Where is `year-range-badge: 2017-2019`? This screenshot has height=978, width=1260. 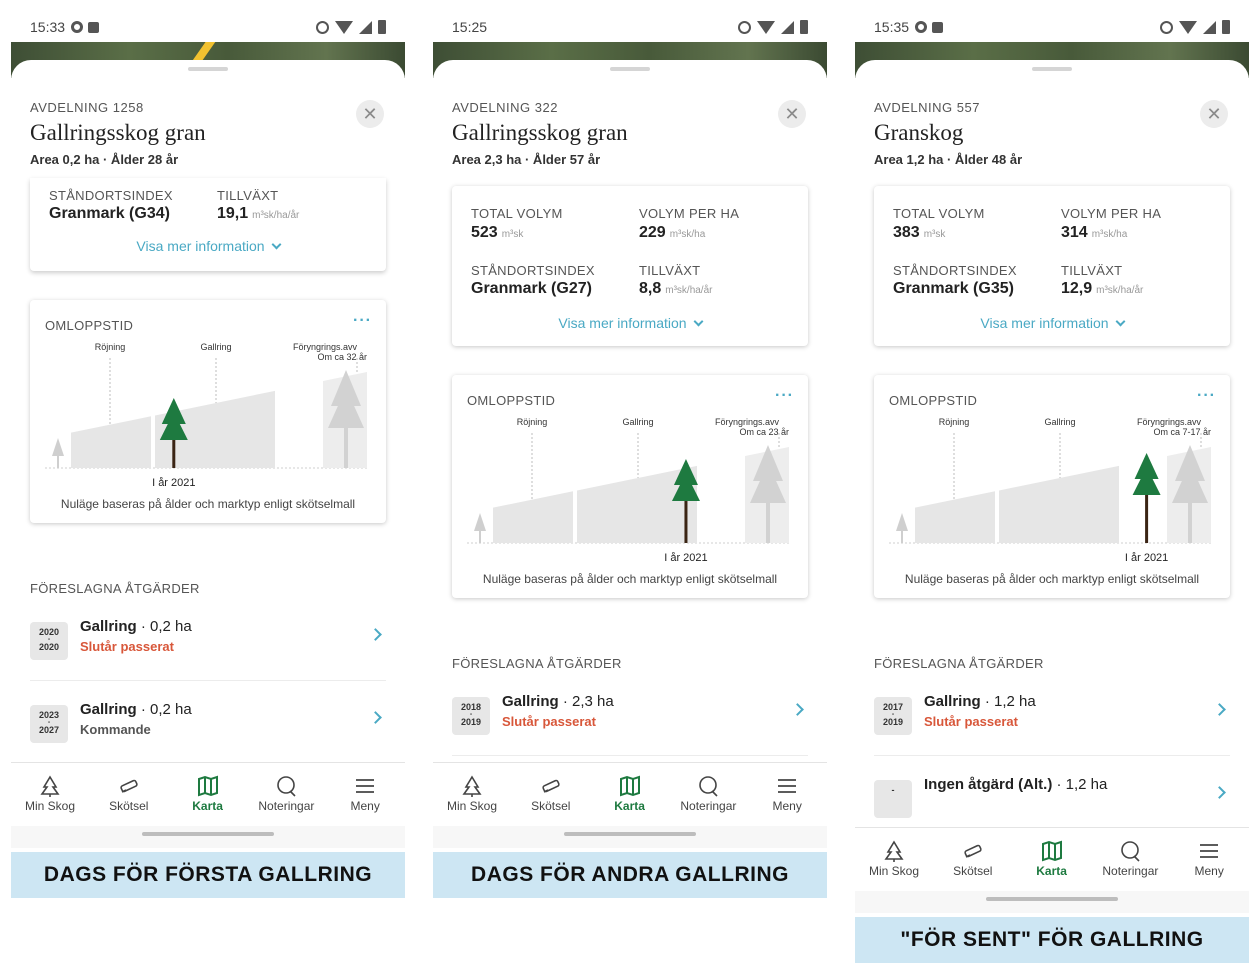 year-range-badge: 2017-2019 is located at coordinates (893, 716).